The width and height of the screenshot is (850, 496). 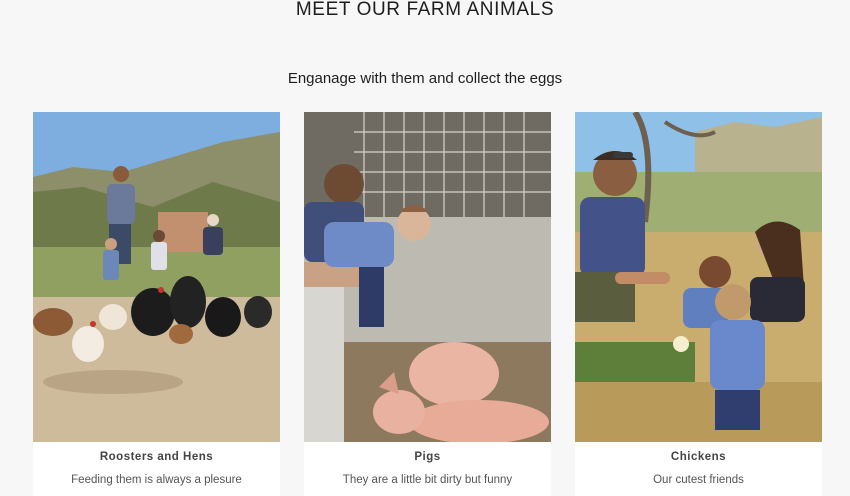 What do you see at coordinates (156, 457) in the screenshot?
I see `card-title: Roosters and Hens` at bounding box center [156, 457].